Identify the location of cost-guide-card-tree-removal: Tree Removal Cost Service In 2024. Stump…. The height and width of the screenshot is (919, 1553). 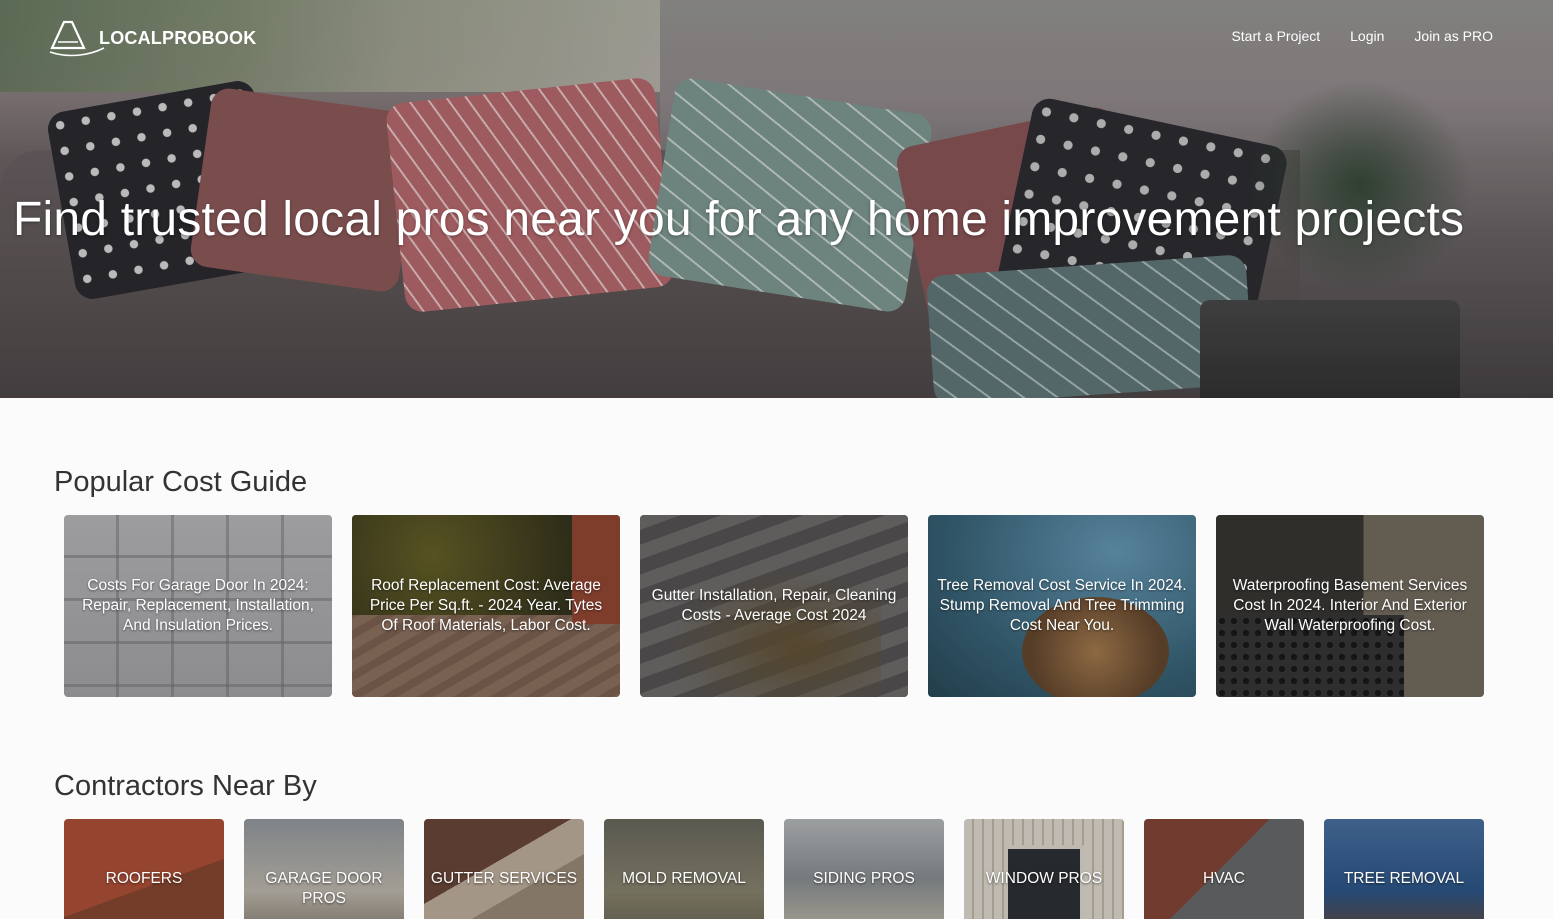
(1062, 606).